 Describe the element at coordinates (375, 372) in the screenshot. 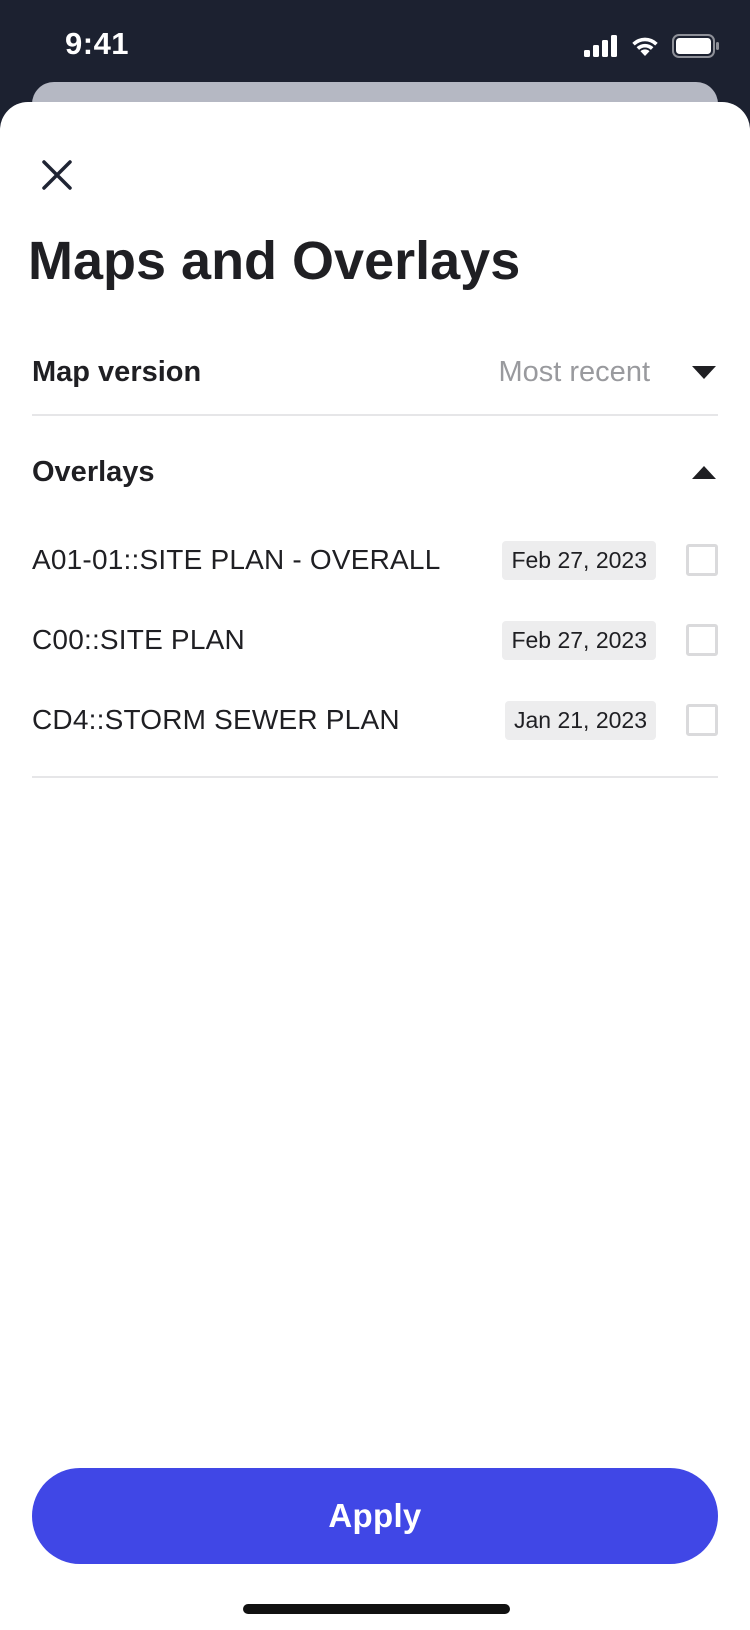

I see `map-version-dropdown: Map version Most recent` at that location.